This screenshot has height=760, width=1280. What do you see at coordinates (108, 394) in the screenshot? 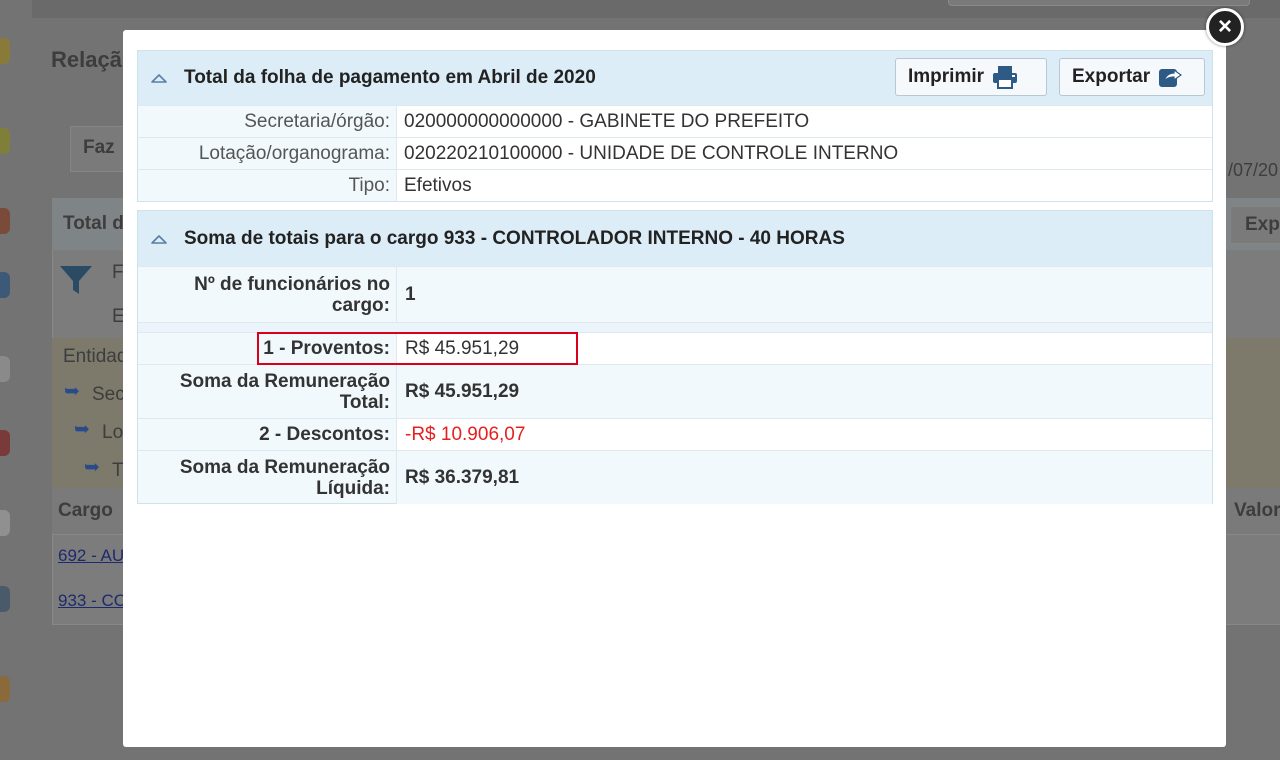
I see `background-tree-1: Sec` at bounding box center [108, 394].